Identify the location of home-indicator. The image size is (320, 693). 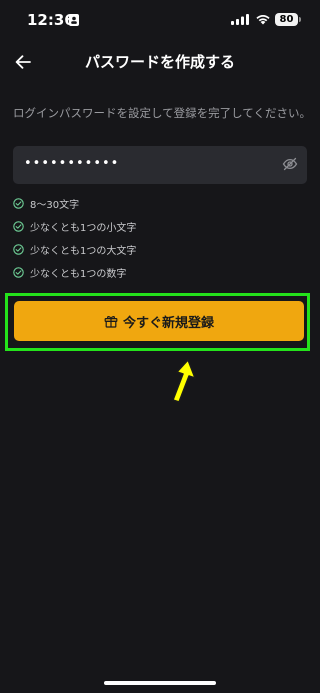
(160, 683).